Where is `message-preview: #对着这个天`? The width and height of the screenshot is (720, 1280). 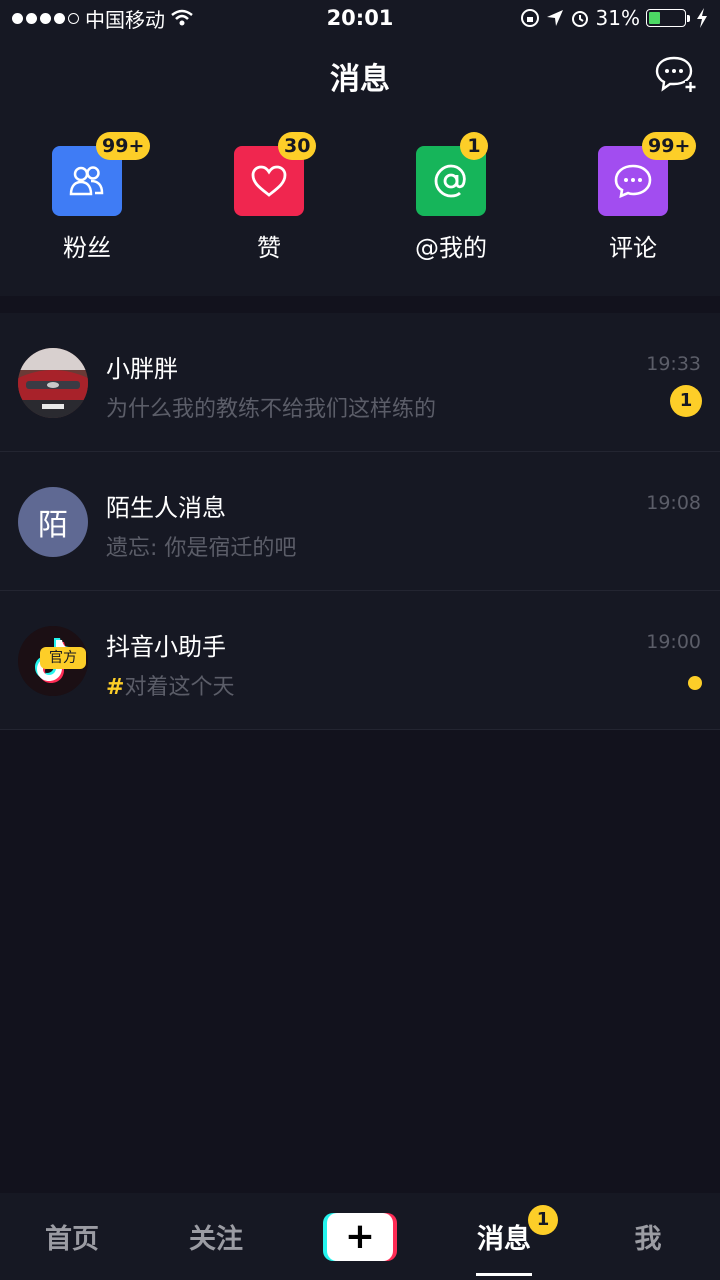
message-preview: #对着这个天 is located at coordinates (170, 685).